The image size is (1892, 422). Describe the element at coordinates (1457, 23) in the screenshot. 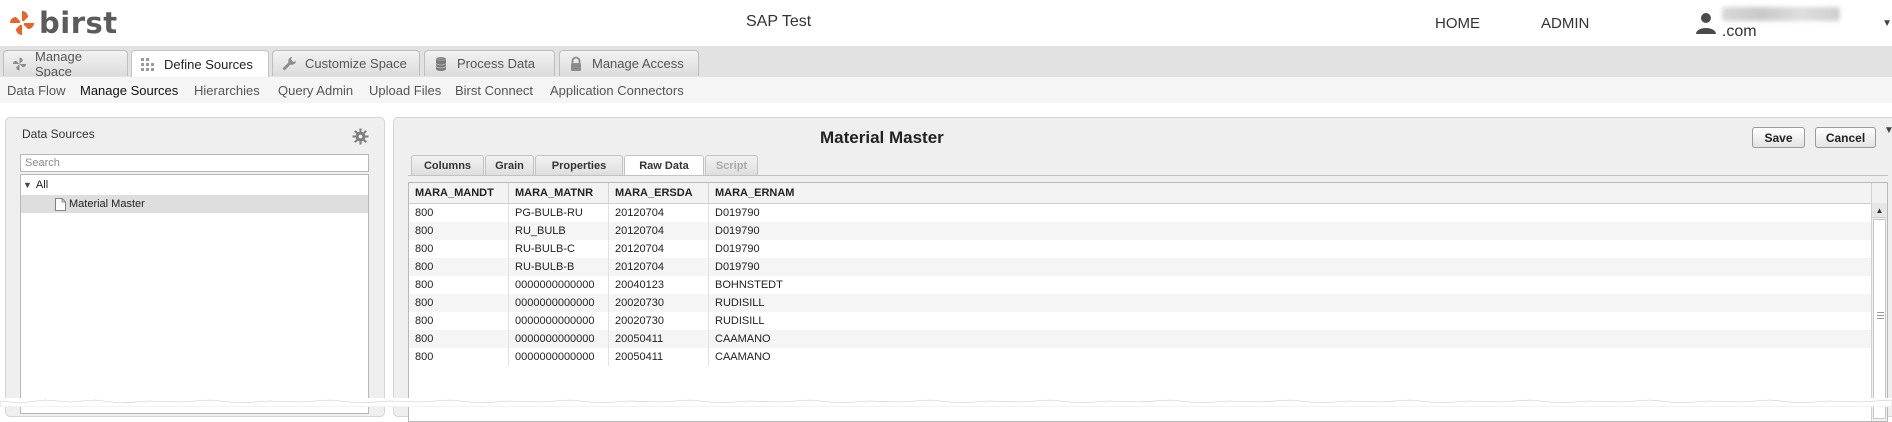

I see `nav-home-link: HOME` at that location.